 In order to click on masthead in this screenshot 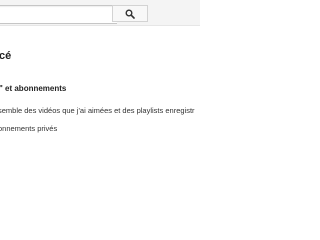, I will do `click(100, 13)`.